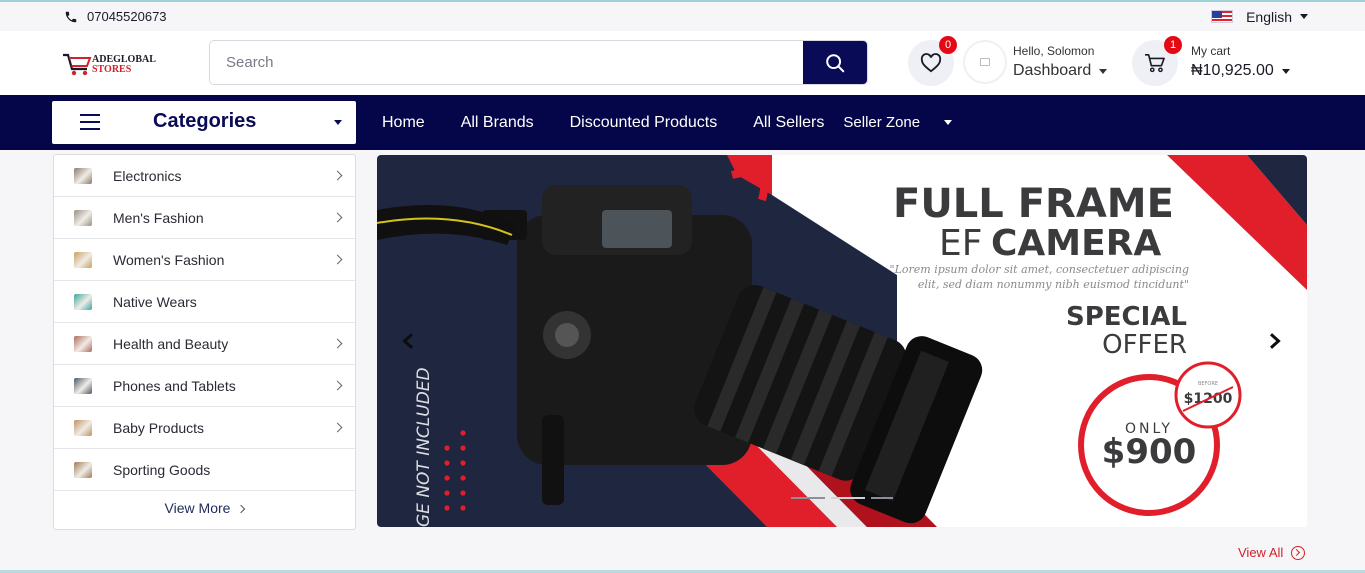 The height and width of the screenshot is (573, 1365). What do you see at coordinates (1126, 317) in the screenshot?
I see `banner-special-label: SPECIAL` at bounding box center [1126, 317].